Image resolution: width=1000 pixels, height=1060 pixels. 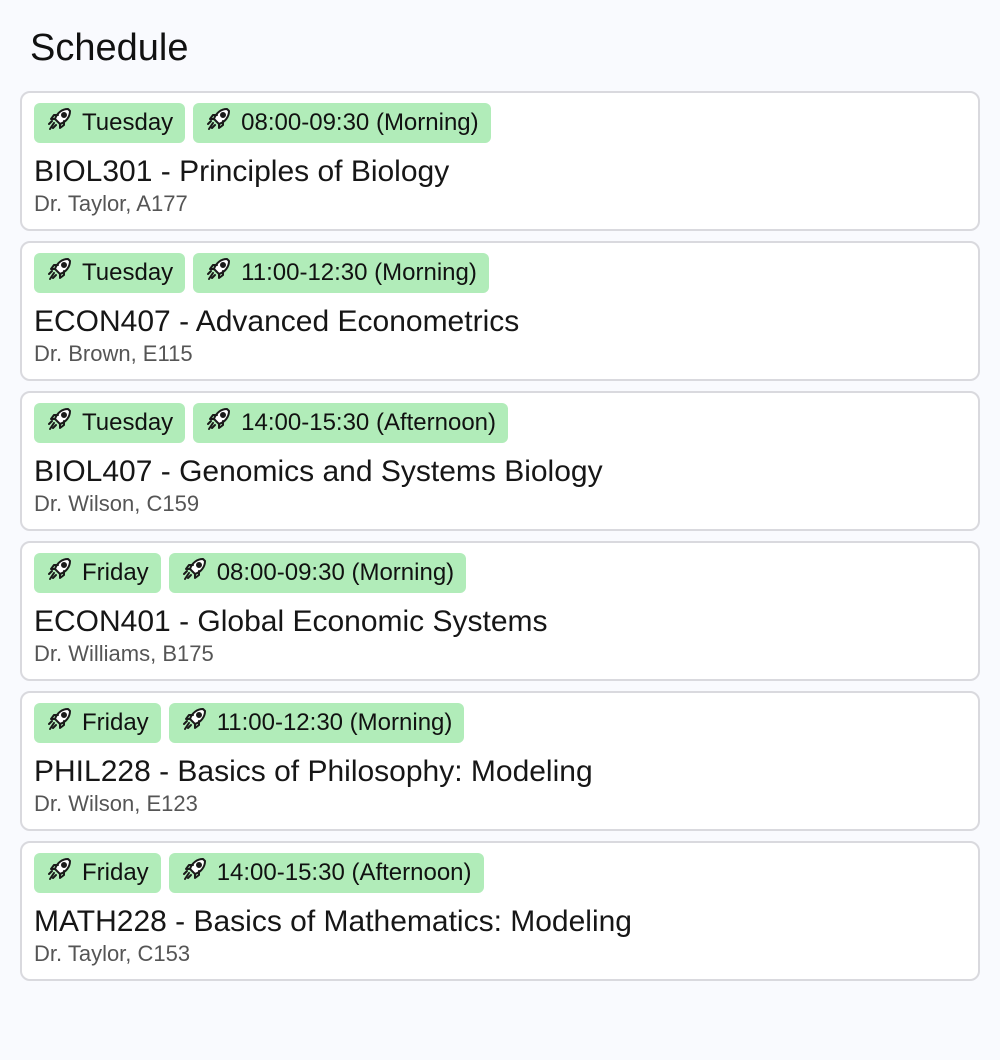 I want to click on badge-row: Tuesday 08:00-09:30 (Morning), so click(x=500, y=123).